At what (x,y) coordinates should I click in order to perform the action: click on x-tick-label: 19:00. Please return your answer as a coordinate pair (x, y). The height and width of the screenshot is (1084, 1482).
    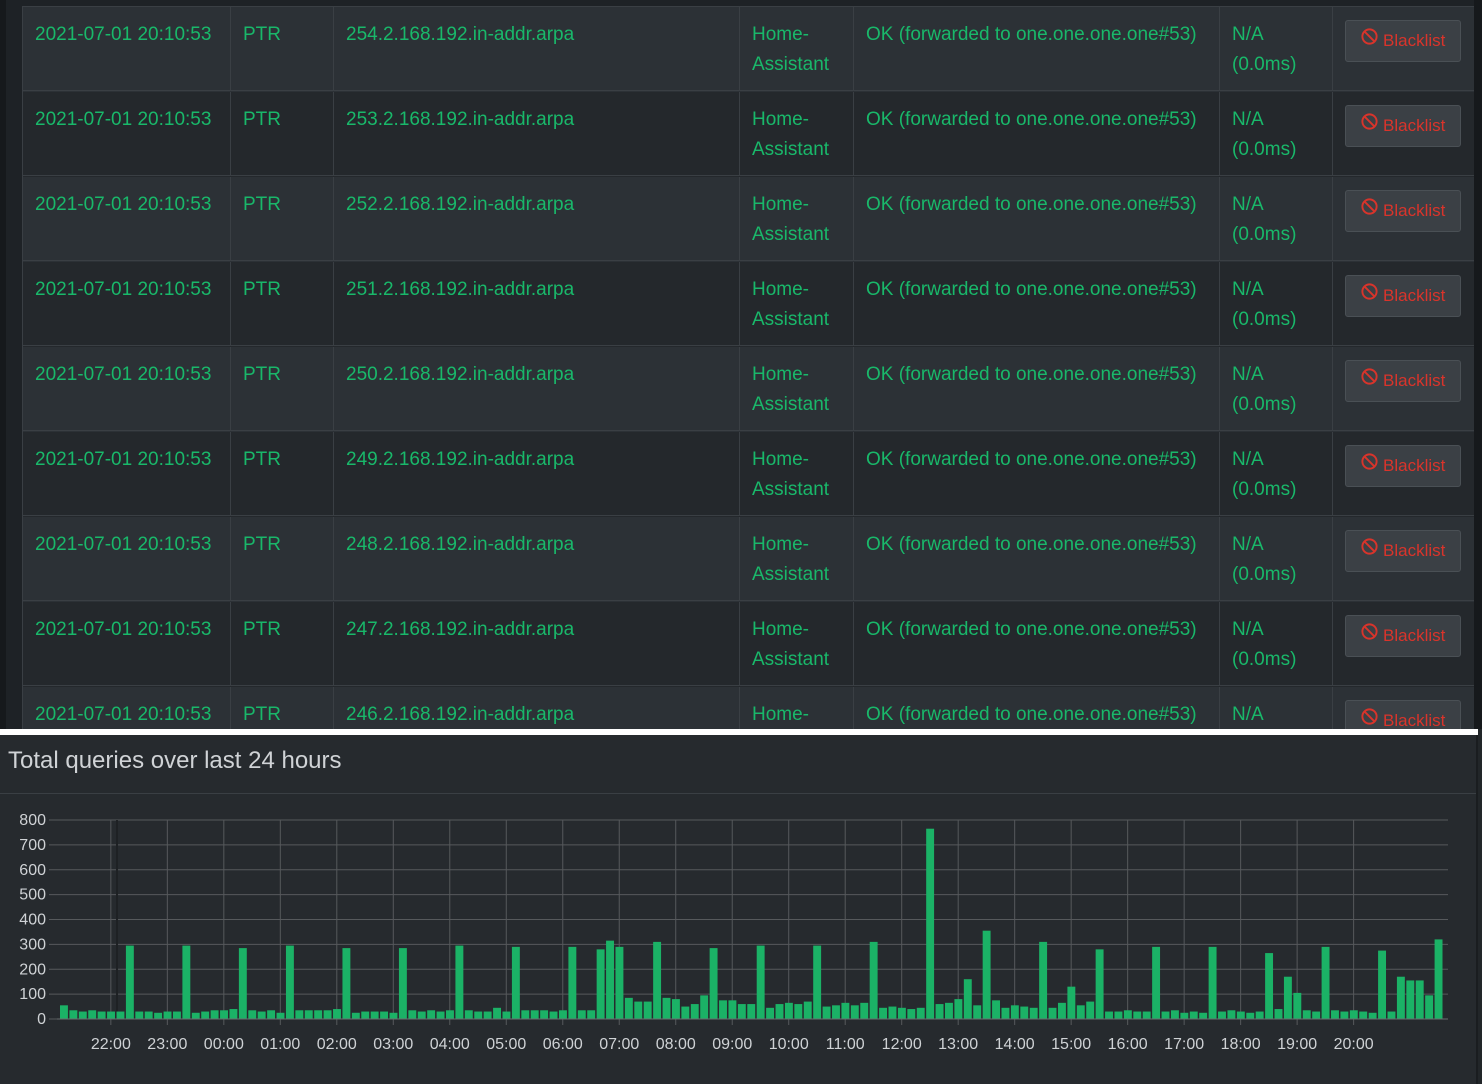
    Looking at the image, I should click on (1297, 1044).